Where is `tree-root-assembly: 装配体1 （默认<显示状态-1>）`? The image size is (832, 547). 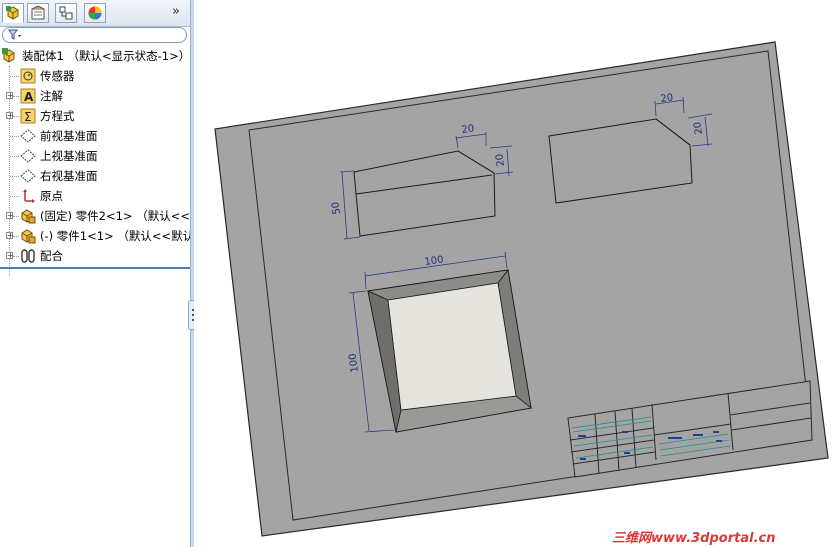
tree-root-assembly: 装配体1 （默认<显示状态-1>） is located at coordinates (95, 56).